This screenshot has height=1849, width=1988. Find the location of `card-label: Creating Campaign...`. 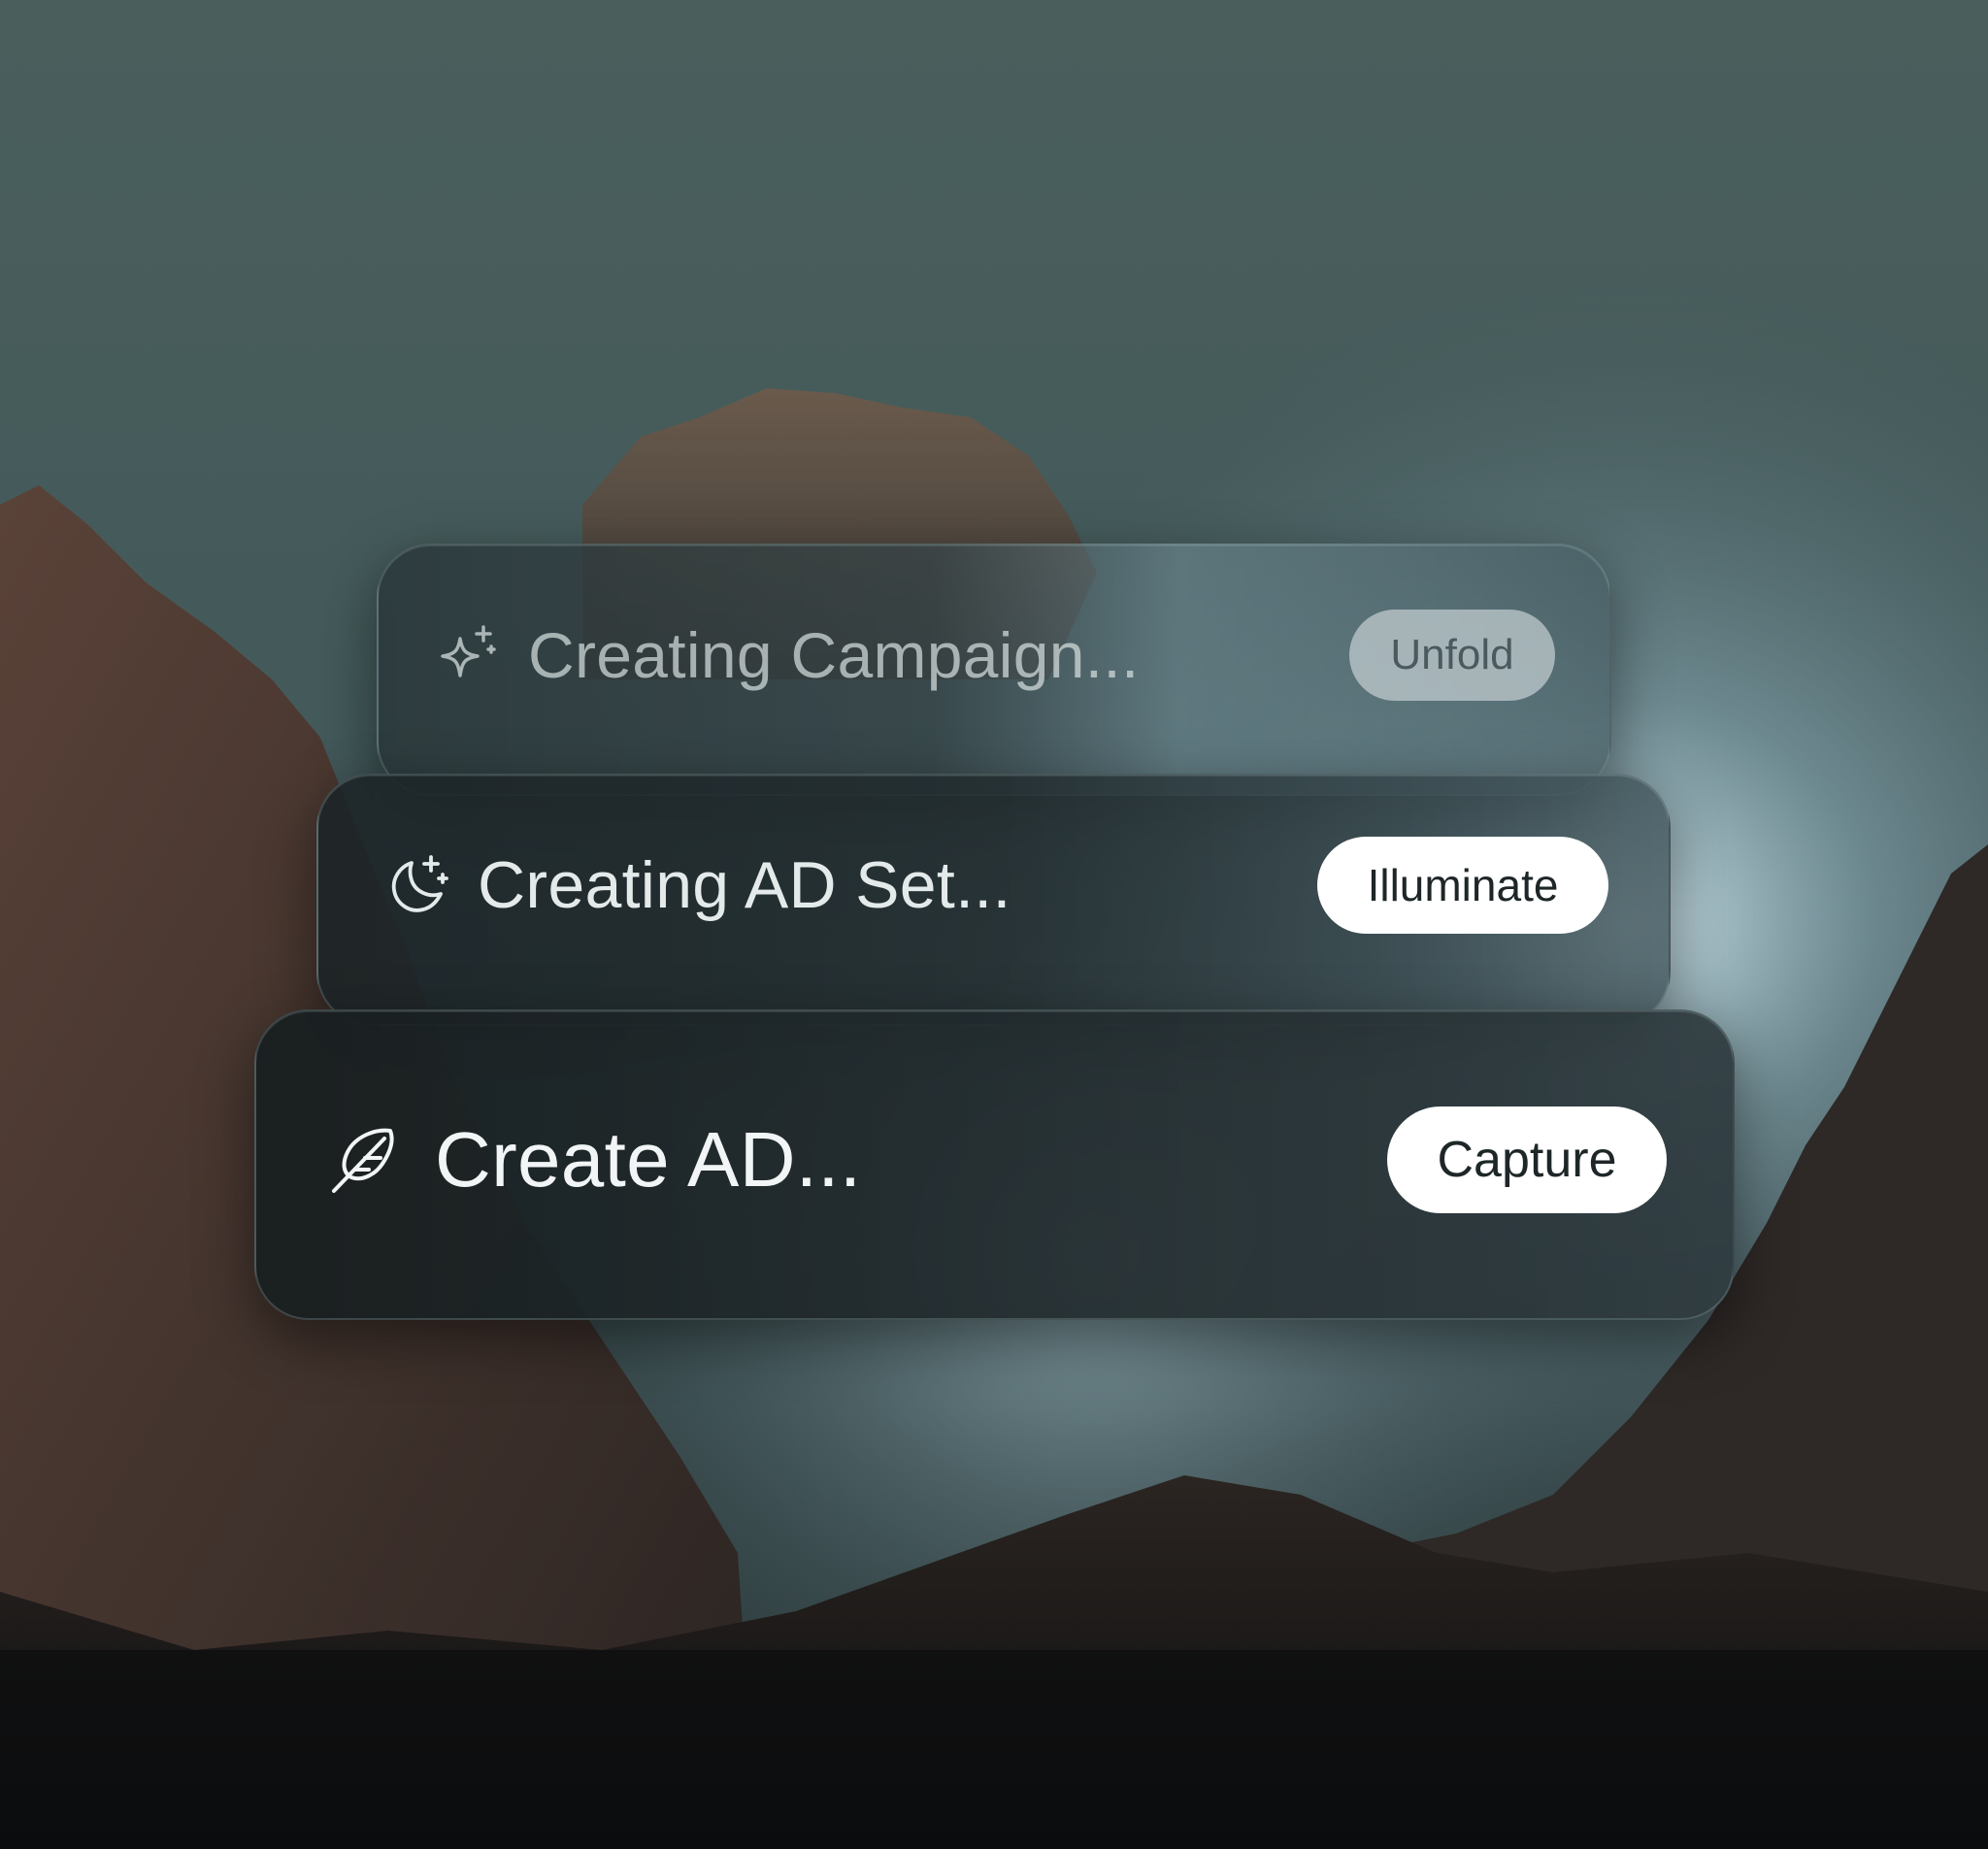

card-label: Creating Campaign... is located at coordinates (834, 655).